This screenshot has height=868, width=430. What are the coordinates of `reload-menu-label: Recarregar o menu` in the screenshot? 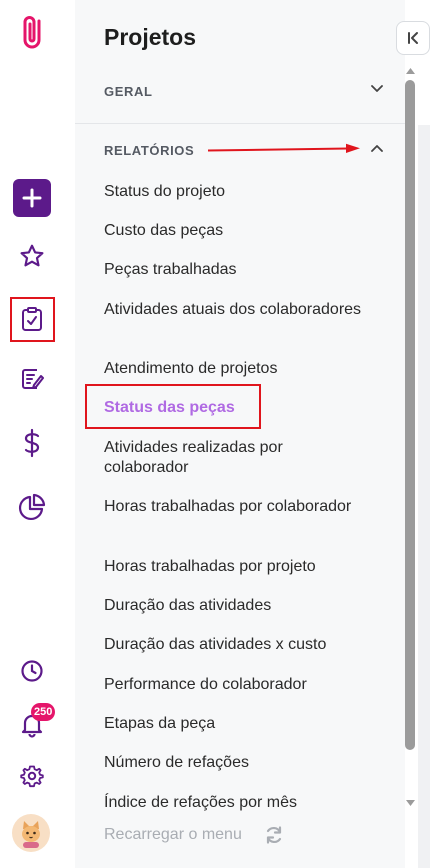 It's located at (173, 834).